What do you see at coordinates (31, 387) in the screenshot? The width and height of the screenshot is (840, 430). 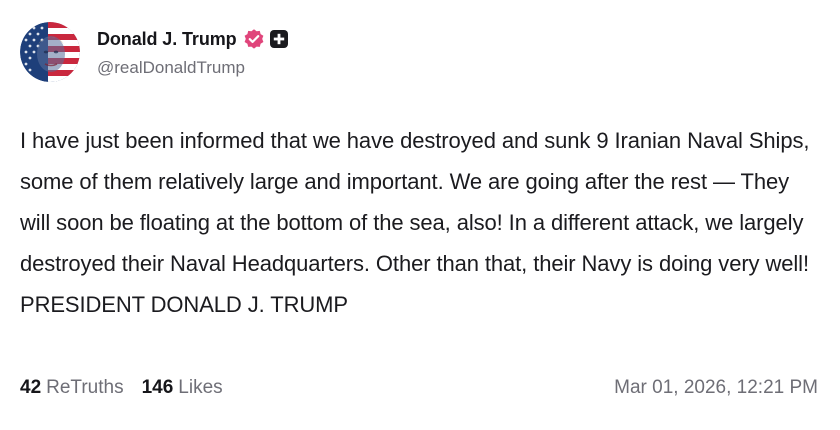 I see `retruths-count: 42` at bounding box center [31, 387].